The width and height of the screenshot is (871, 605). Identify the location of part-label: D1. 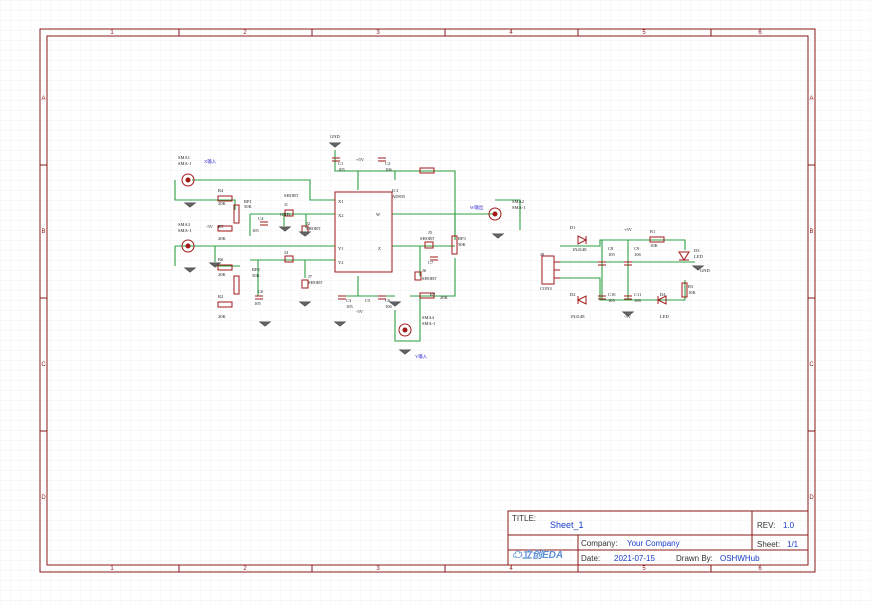
(573, 227).